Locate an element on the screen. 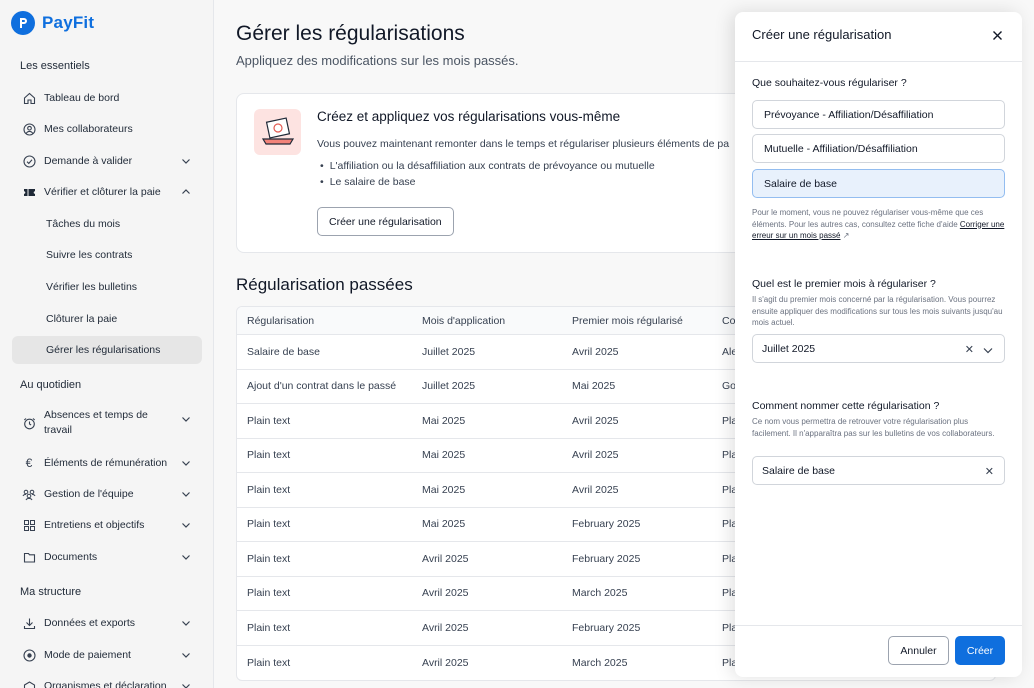  regularisation-name-value: Salaire de base is located at coordinates (798, 470).